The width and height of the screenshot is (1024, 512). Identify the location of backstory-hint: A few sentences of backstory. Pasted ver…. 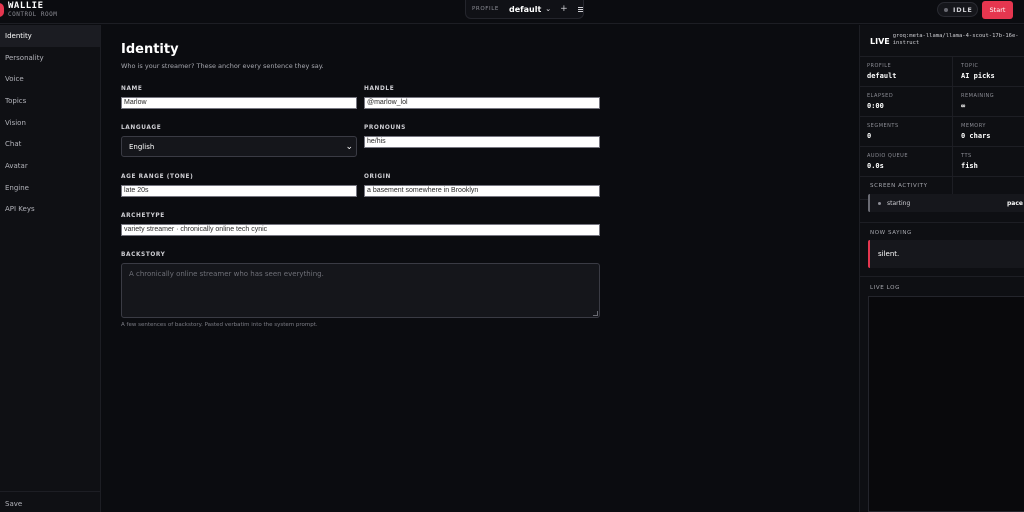
(219, 325).